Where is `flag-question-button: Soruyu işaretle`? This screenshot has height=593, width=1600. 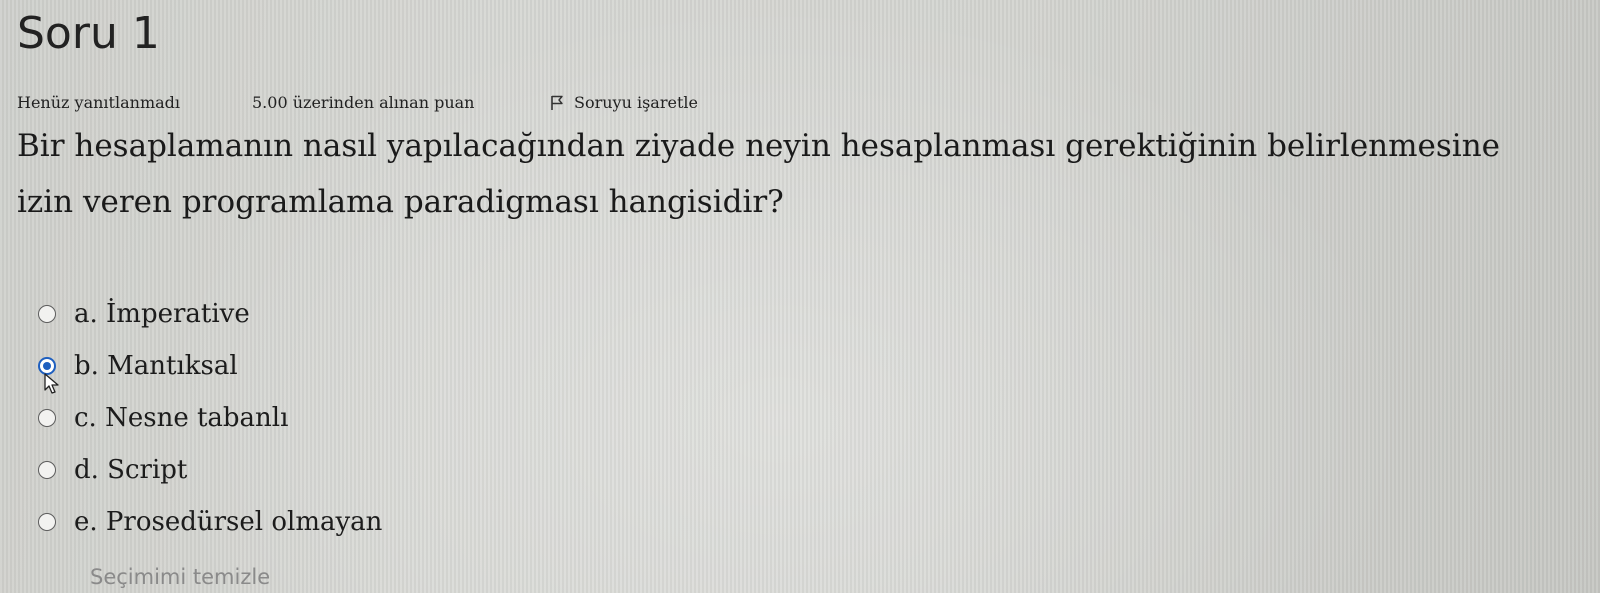
flag-question-button: Soruyu işaretle is located at coordinates (624, 103).